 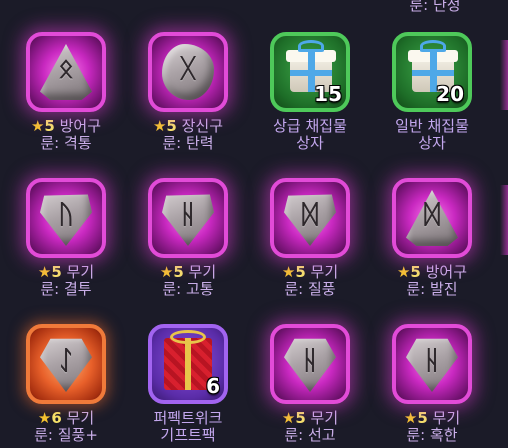 What do you see at coordinates (432, 126) in the screenshot?
I see `item-name: 일반 채집물` at bounding box center [432, 126].